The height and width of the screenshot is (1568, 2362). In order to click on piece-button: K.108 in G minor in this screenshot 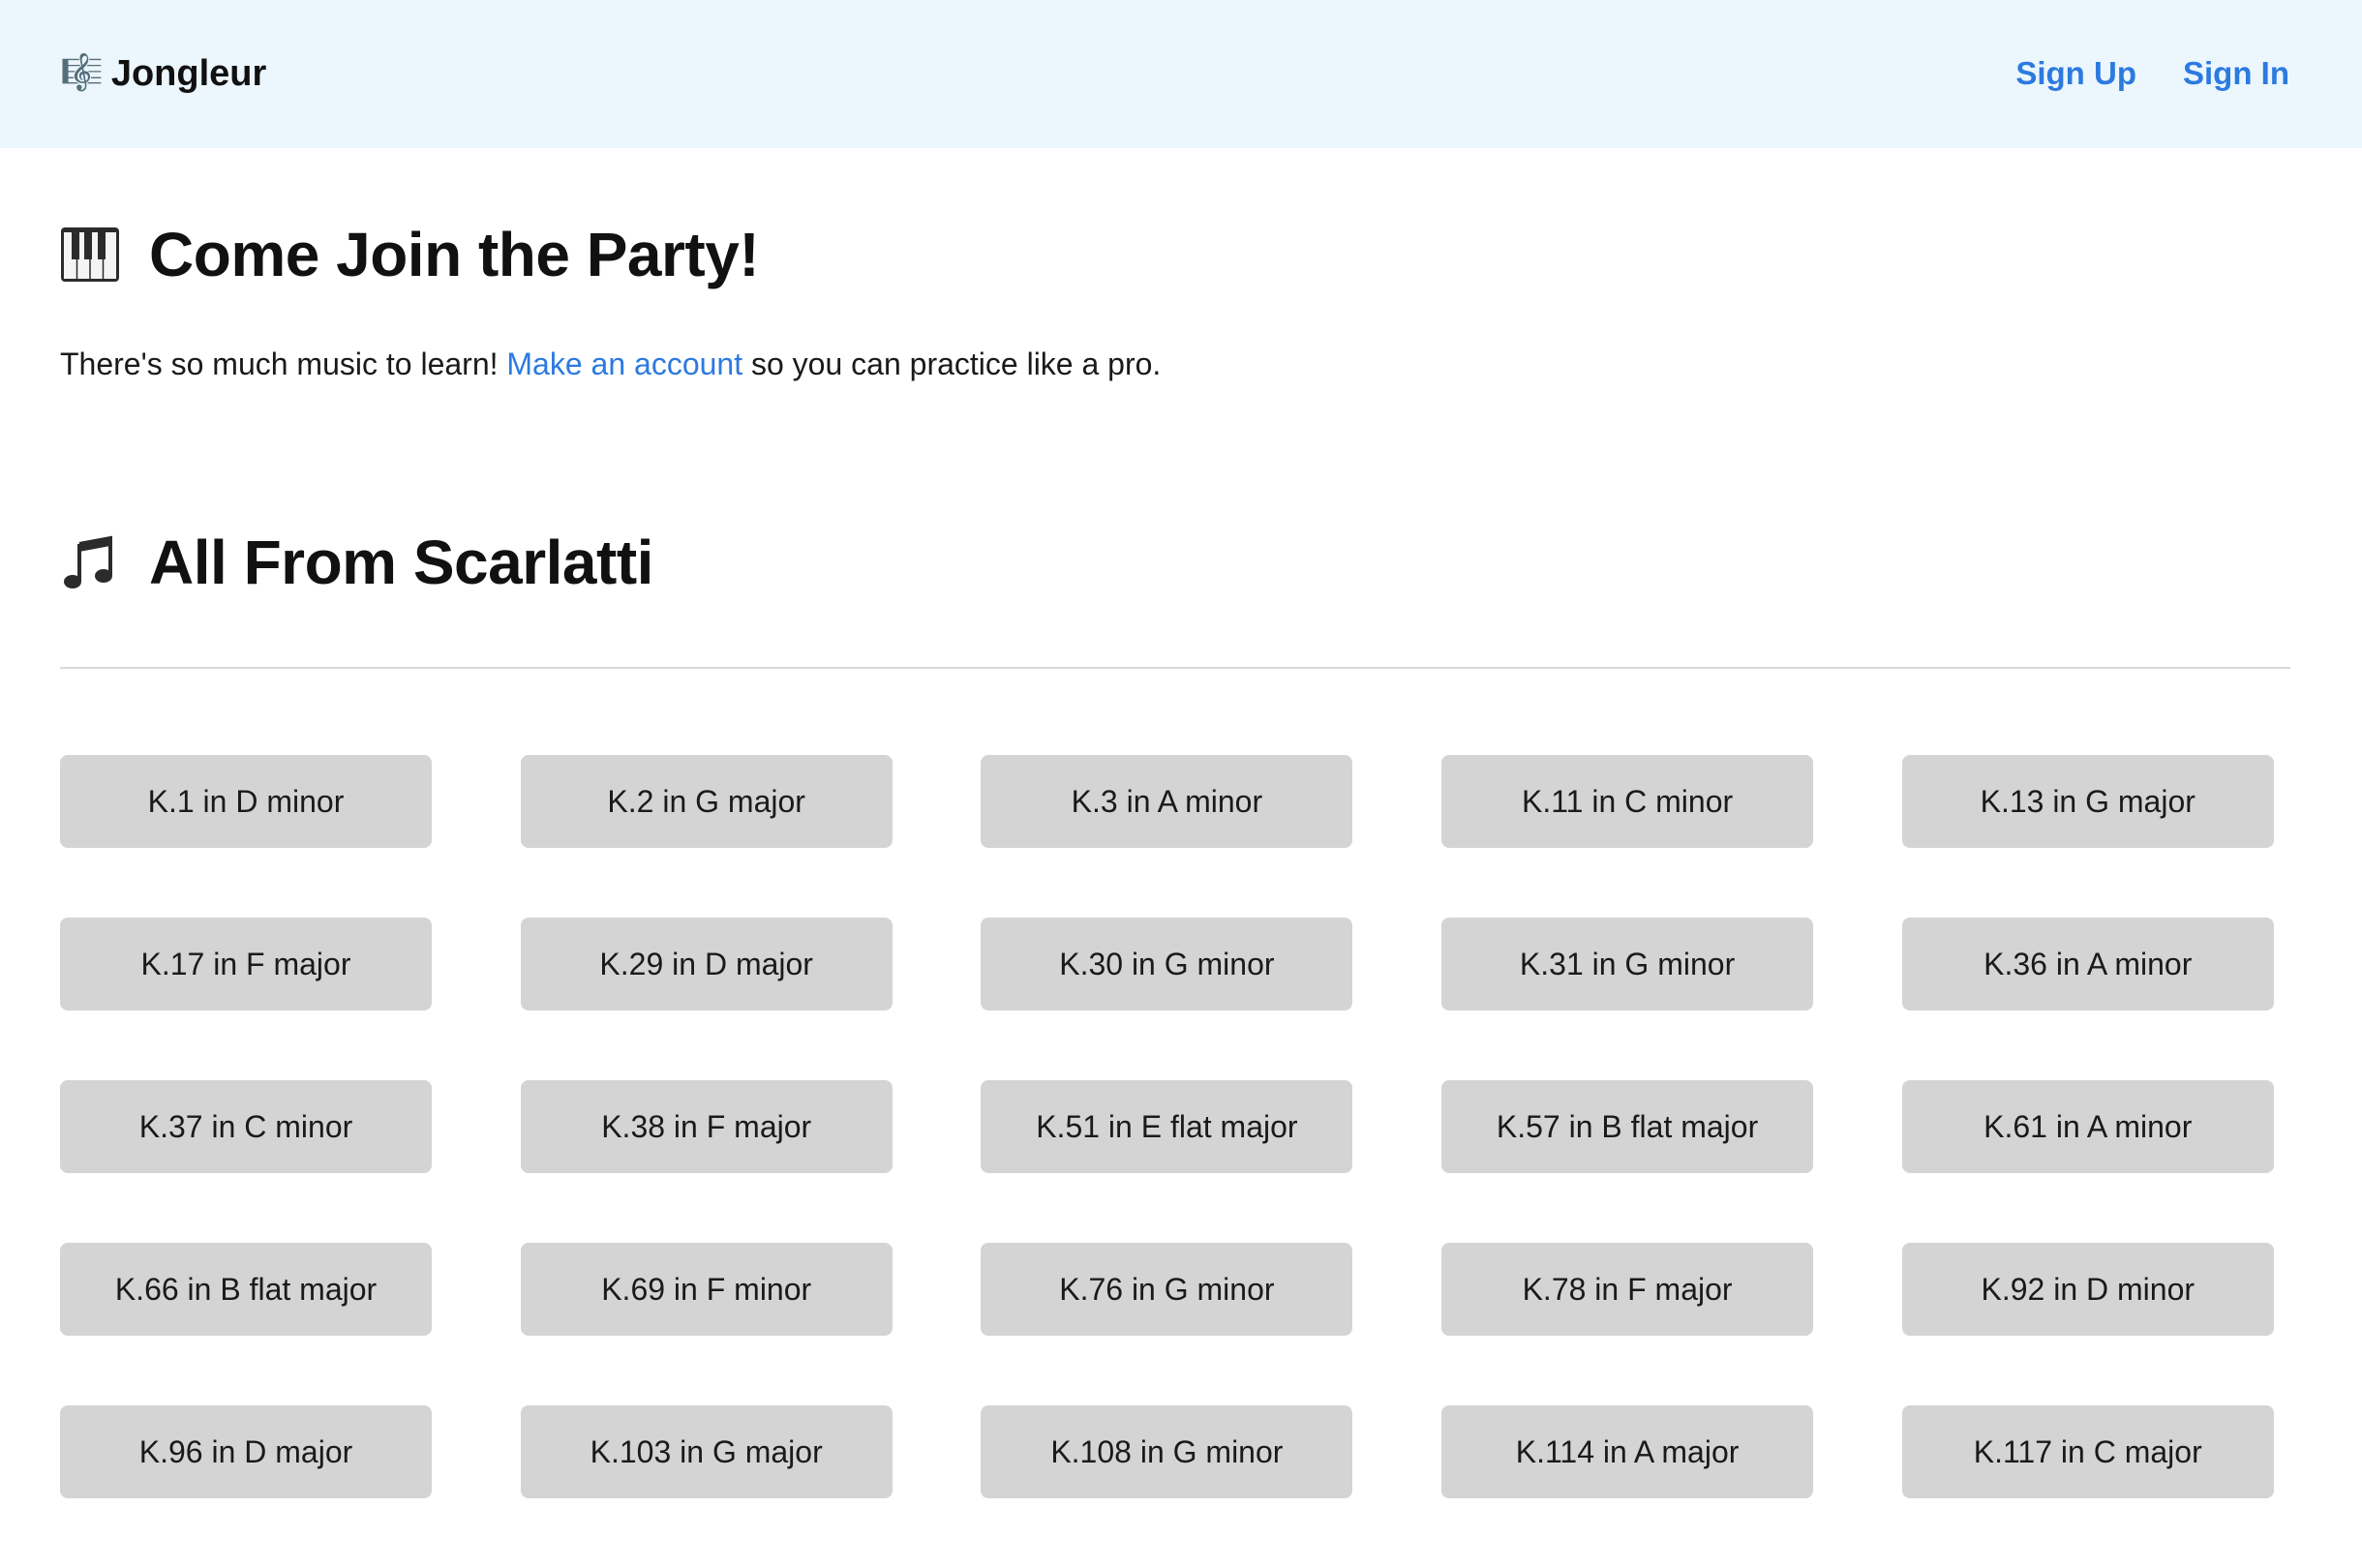, I will do `click(1167, 1451)`.